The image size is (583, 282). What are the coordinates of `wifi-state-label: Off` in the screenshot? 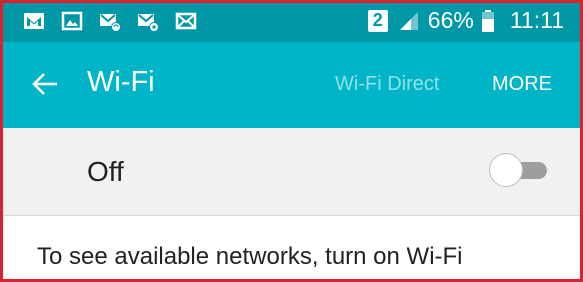 It's located at (105, 171).